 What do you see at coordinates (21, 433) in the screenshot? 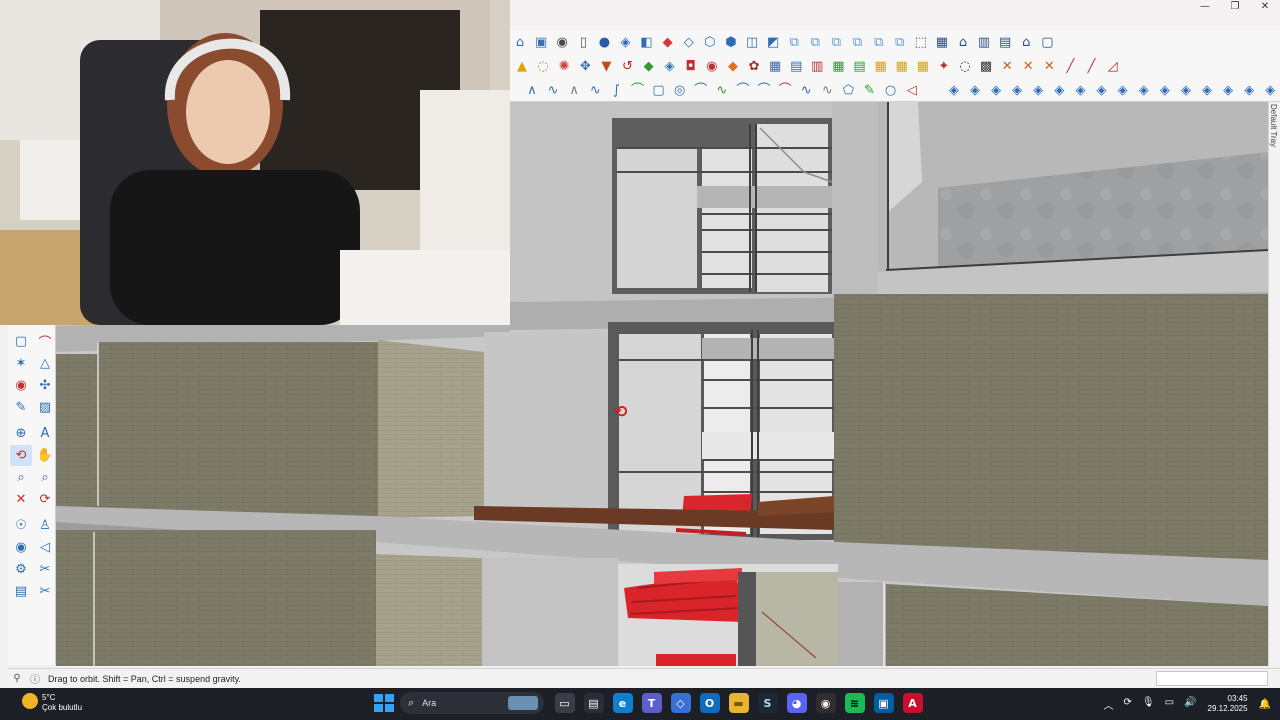
I see `target-tool-icon: ⊕` at bounding box center [21, 433].